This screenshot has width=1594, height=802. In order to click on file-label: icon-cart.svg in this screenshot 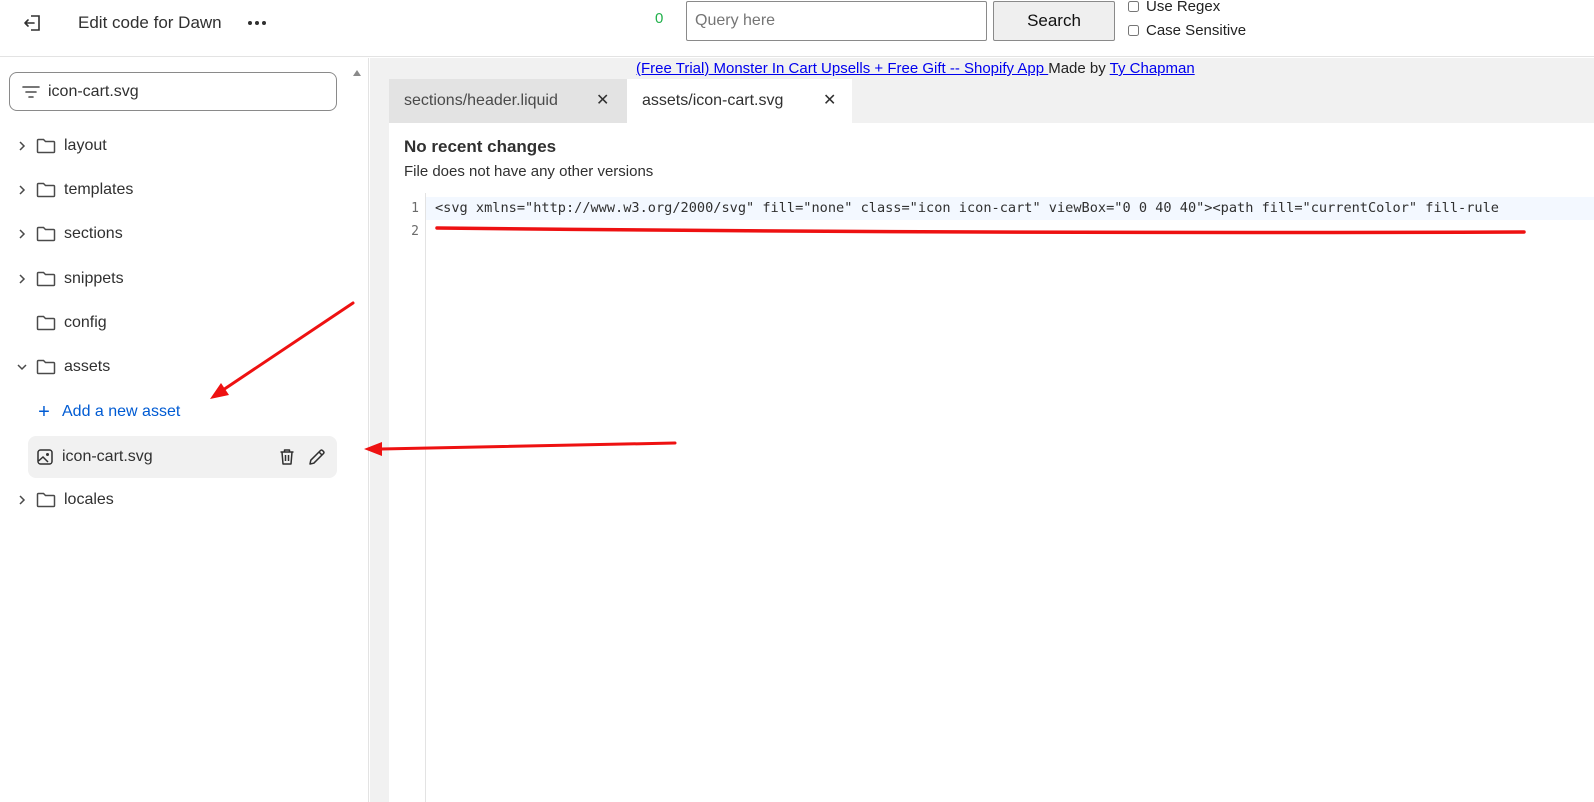, I will do `click(107, 456)`.